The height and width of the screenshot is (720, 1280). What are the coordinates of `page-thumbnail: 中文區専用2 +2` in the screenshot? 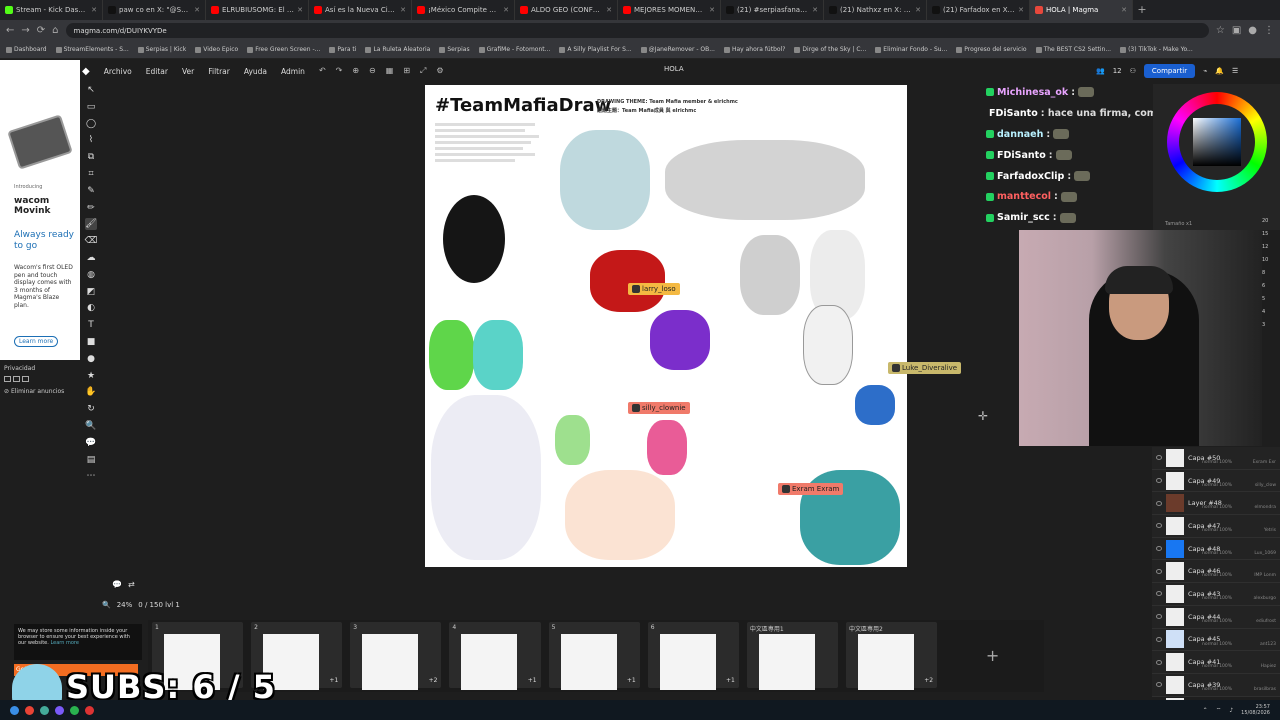 It's located at (891, 656).